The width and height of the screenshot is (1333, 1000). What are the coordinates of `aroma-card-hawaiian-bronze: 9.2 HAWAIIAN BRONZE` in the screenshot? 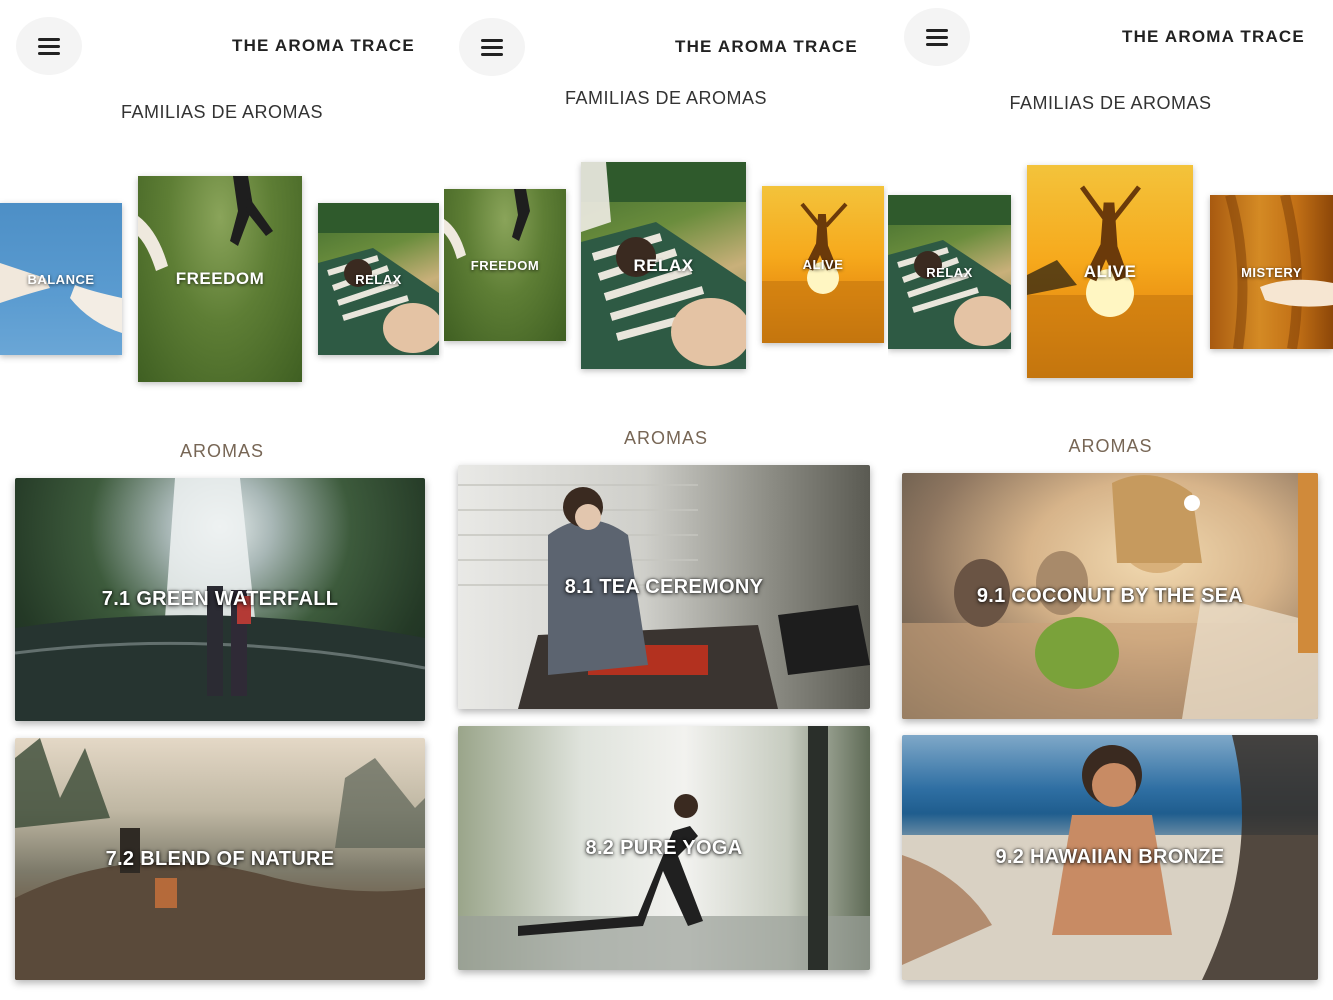 It's located at (1110, 857).